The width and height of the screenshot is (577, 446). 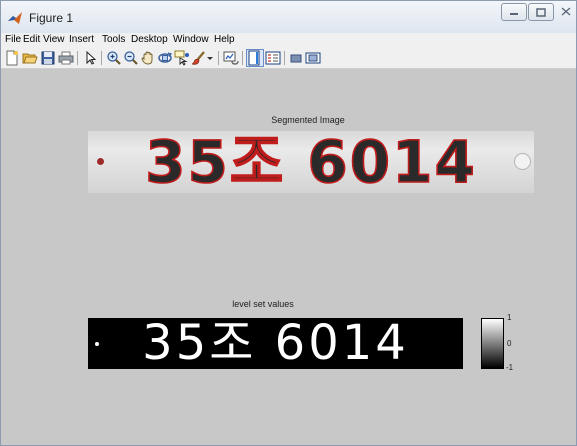 I want to click on colorbar-tick-max: 1, so click(x=509, y=317).